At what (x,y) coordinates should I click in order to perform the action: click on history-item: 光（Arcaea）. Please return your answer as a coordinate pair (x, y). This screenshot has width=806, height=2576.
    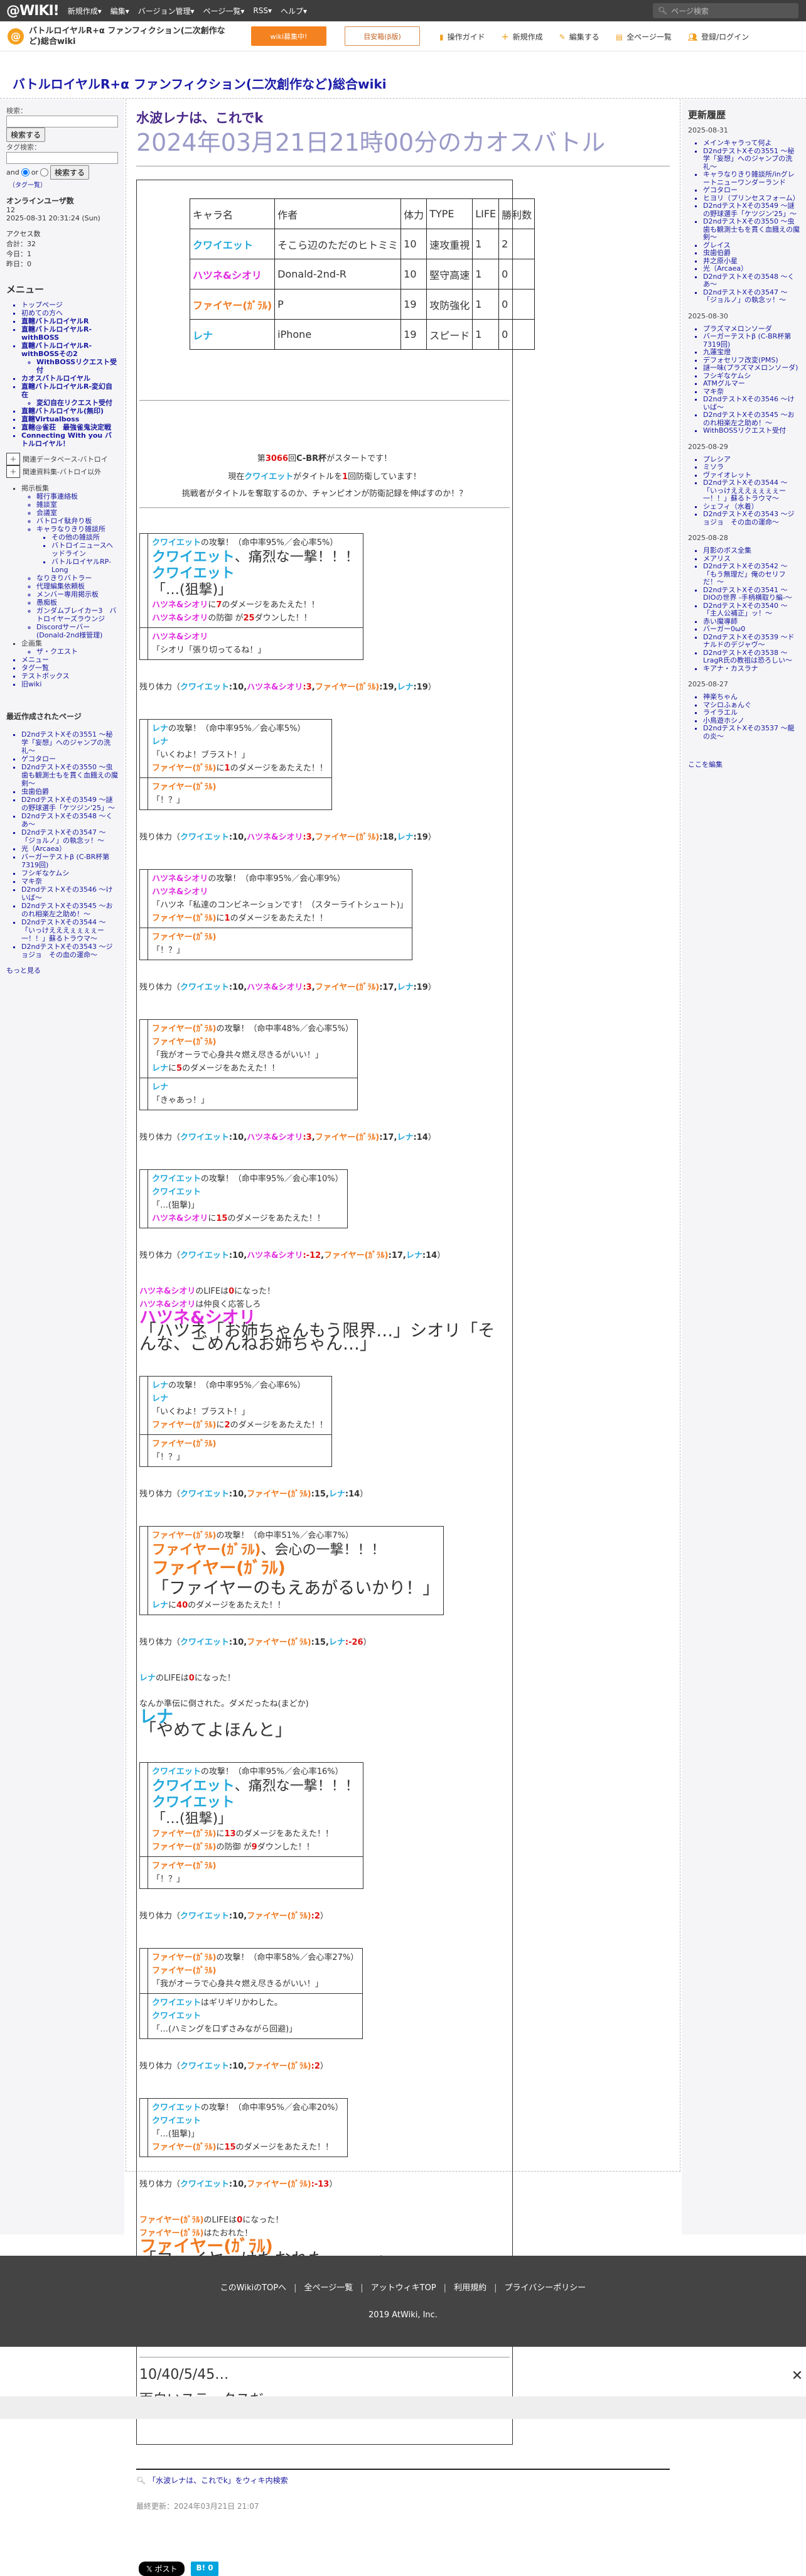
    Looking at the image, I should click on (751, 268).